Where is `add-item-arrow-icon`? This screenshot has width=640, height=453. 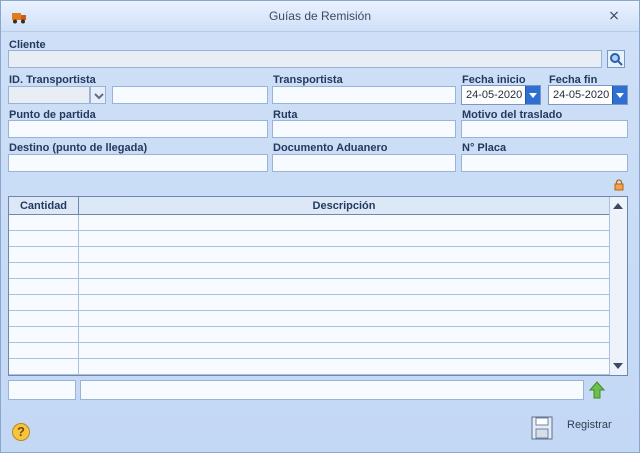 add-item-arrow-icon is located at coordinates (597, 390).